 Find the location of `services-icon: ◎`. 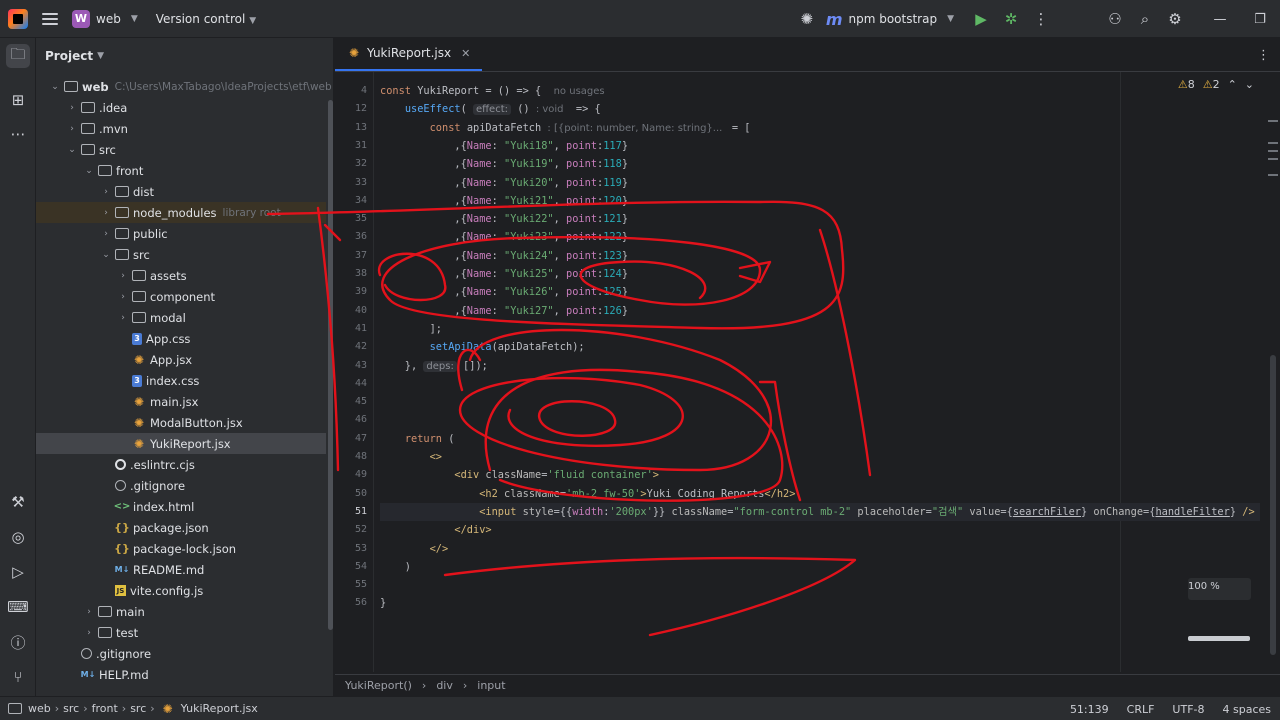

services-icon: ◎ is located at coordinates (18, 537).